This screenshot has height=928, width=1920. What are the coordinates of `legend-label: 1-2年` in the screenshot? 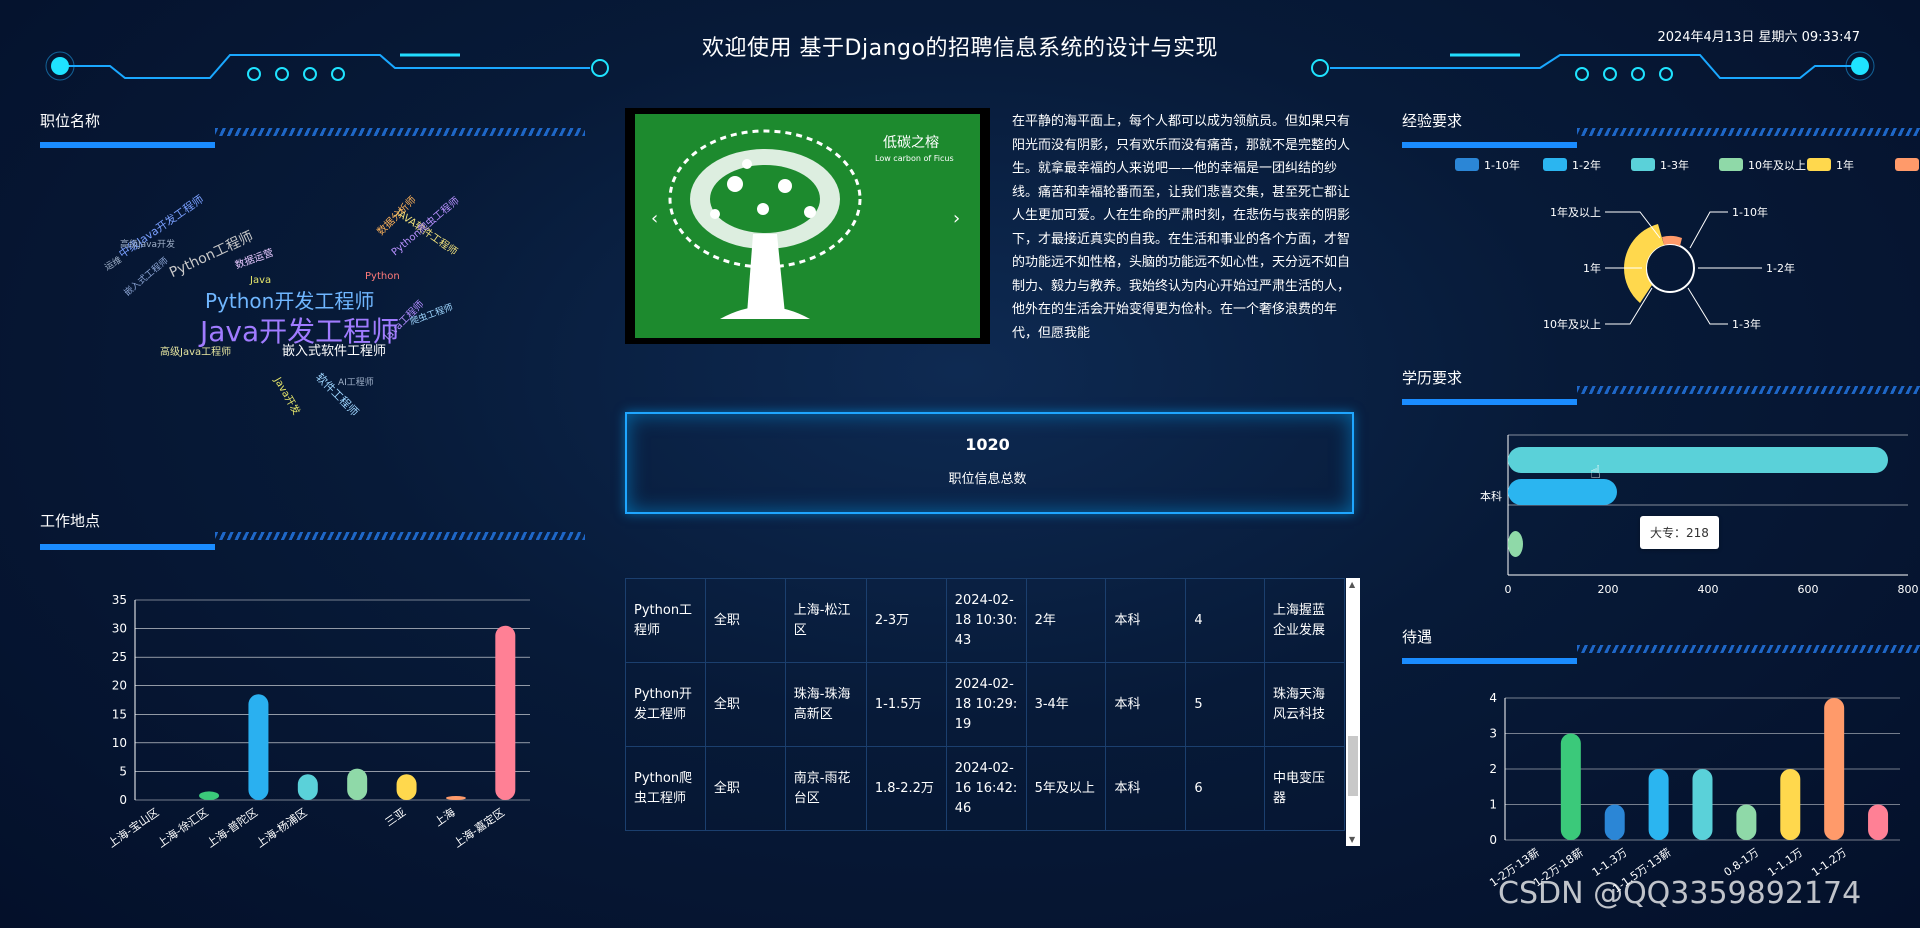 It's located at (1586, 165).